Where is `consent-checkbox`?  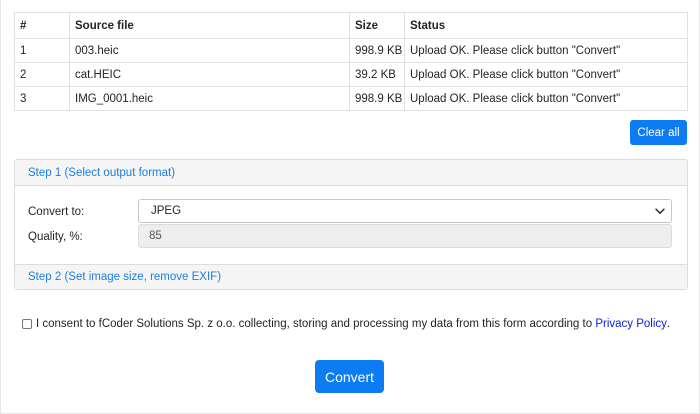
consent-checkbox is located at coordinates (27, 324).